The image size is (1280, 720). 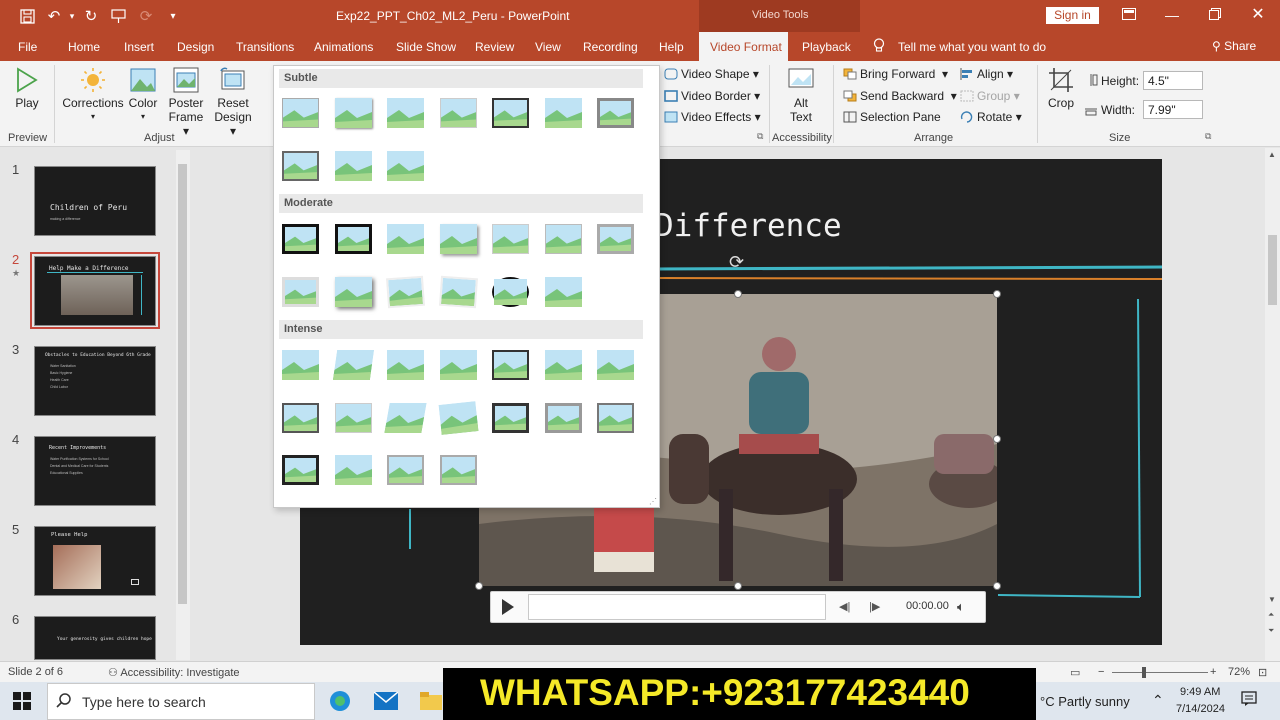 I want to click on height-input: 4.5", so click(x=1173, y=80).